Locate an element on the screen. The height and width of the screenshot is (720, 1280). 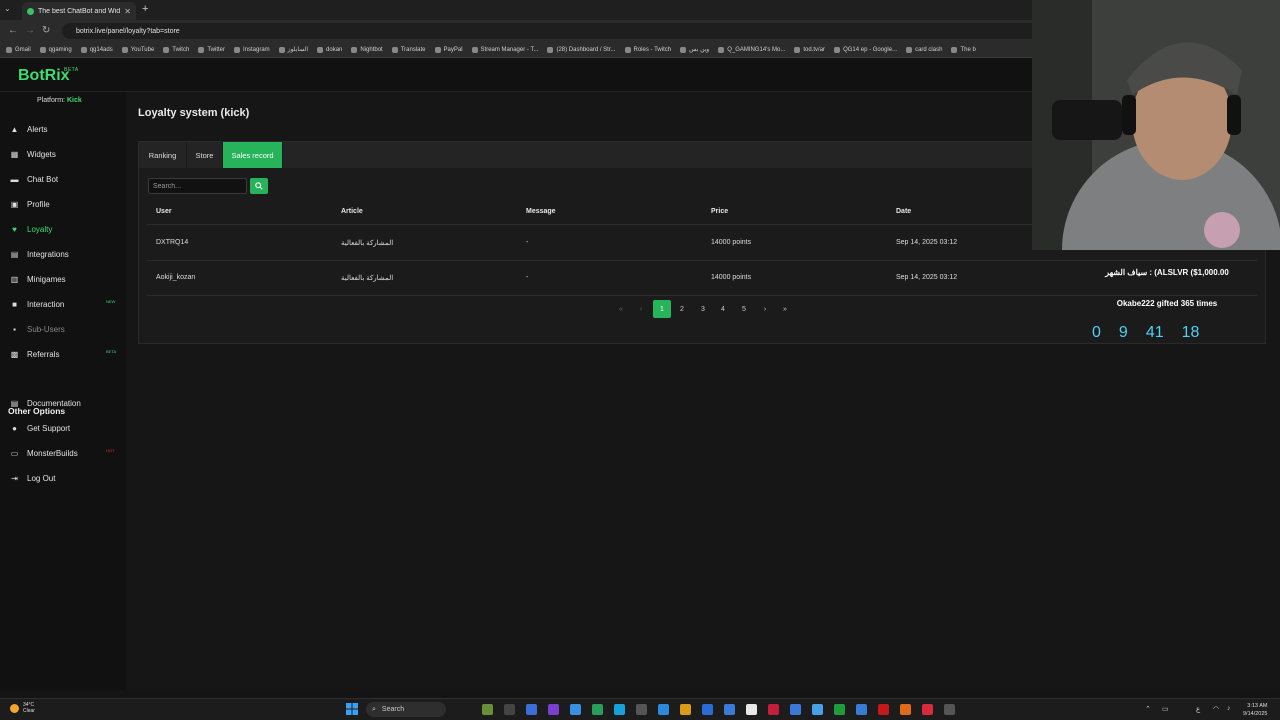
bookmark-item: Twitch is located at coordinates (176, 49).